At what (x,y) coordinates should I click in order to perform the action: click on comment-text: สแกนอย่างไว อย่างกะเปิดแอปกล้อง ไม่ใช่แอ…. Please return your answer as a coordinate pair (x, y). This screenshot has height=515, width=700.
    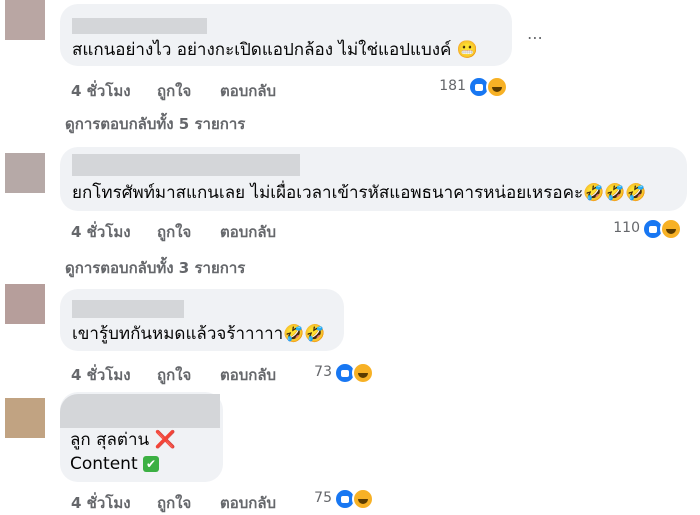
    Looking at the image, I should click on (275, 50).